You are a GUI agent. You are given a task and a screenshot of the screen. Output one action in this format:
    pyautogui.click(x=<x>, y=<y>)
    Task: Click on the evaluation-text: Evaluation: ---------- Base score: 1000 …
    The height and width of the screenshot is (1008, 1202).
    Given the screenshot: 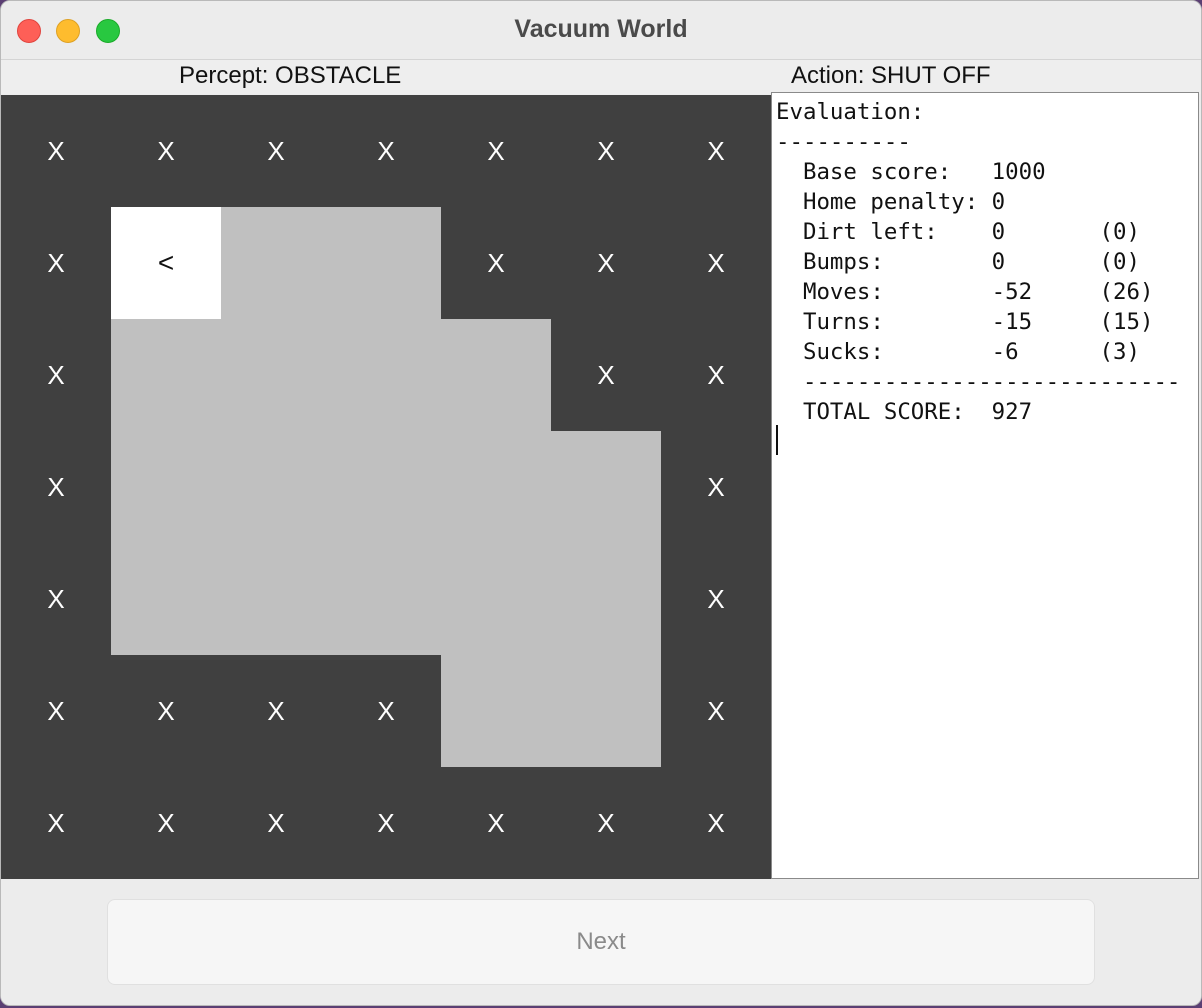 What is the action you would take?
    pyautogui.click(x=985, y=260)
    